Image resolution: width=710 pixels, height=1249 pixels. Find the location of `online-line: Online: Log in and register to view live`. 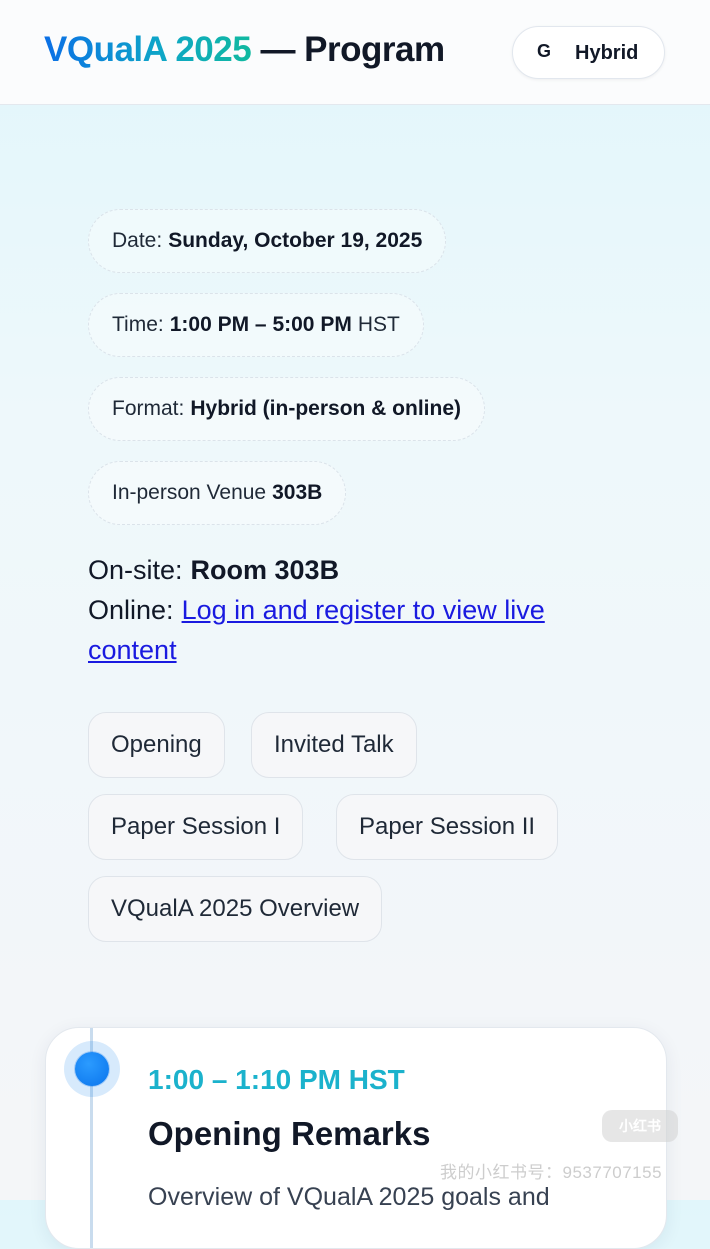

online-line: Online: Log in and register to view live is located at coordinates (316, 610).